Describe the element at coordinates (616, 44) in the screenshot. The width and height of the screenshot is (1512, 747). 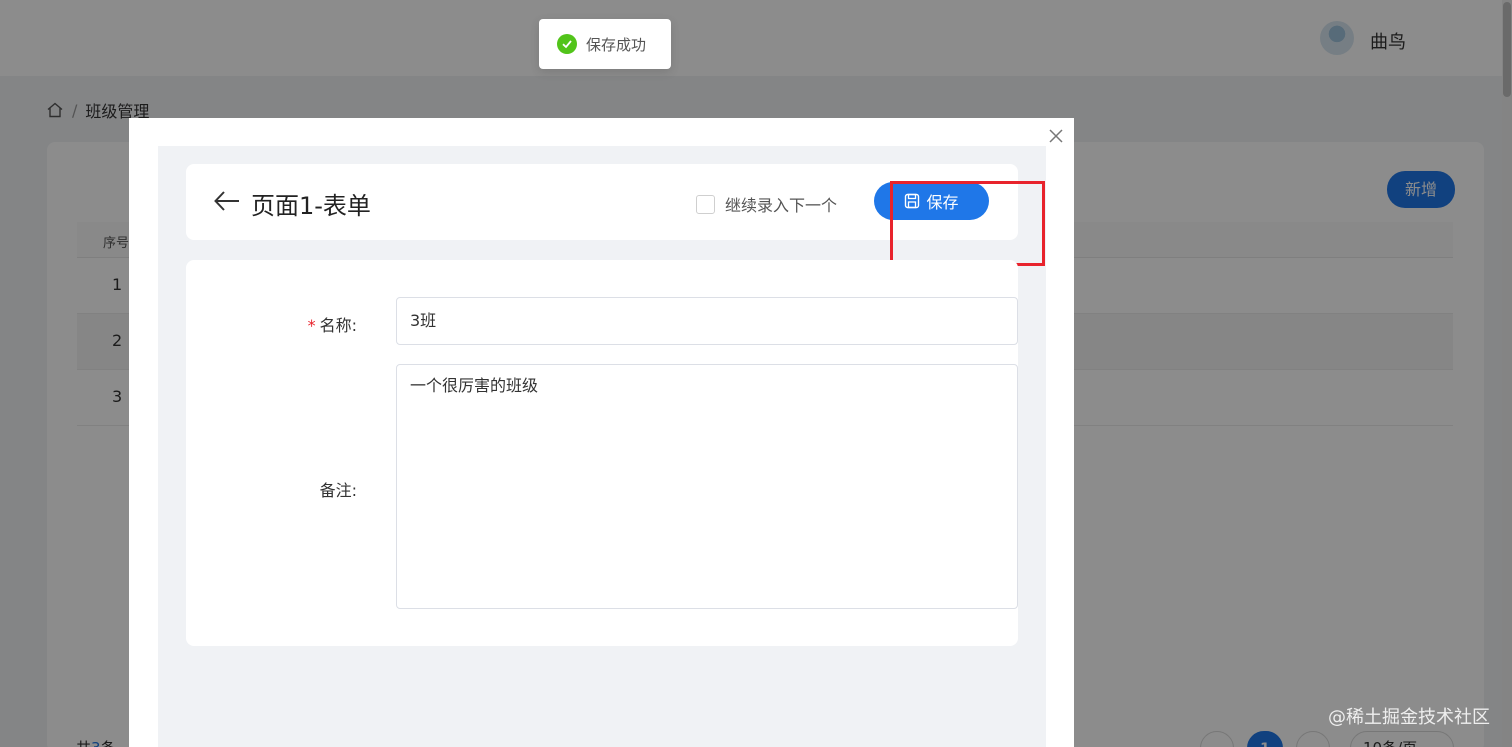
I see `toast-message: 保存成功` at that location.